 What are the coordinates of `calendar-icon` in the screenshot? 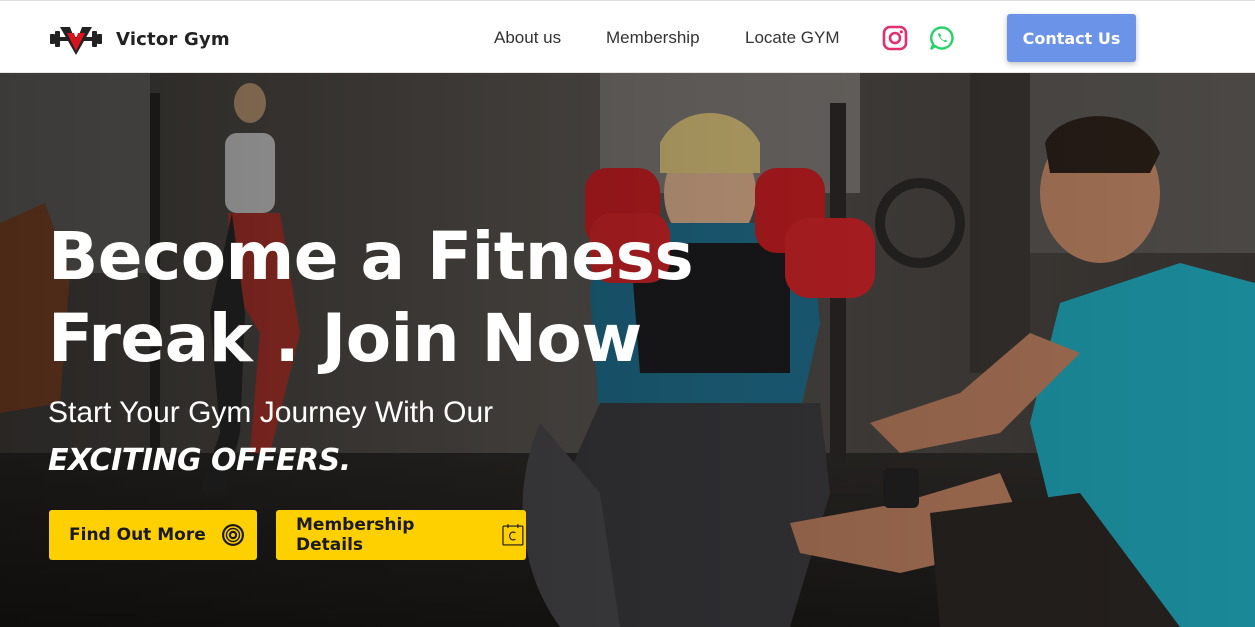 It's located at (513, 535).